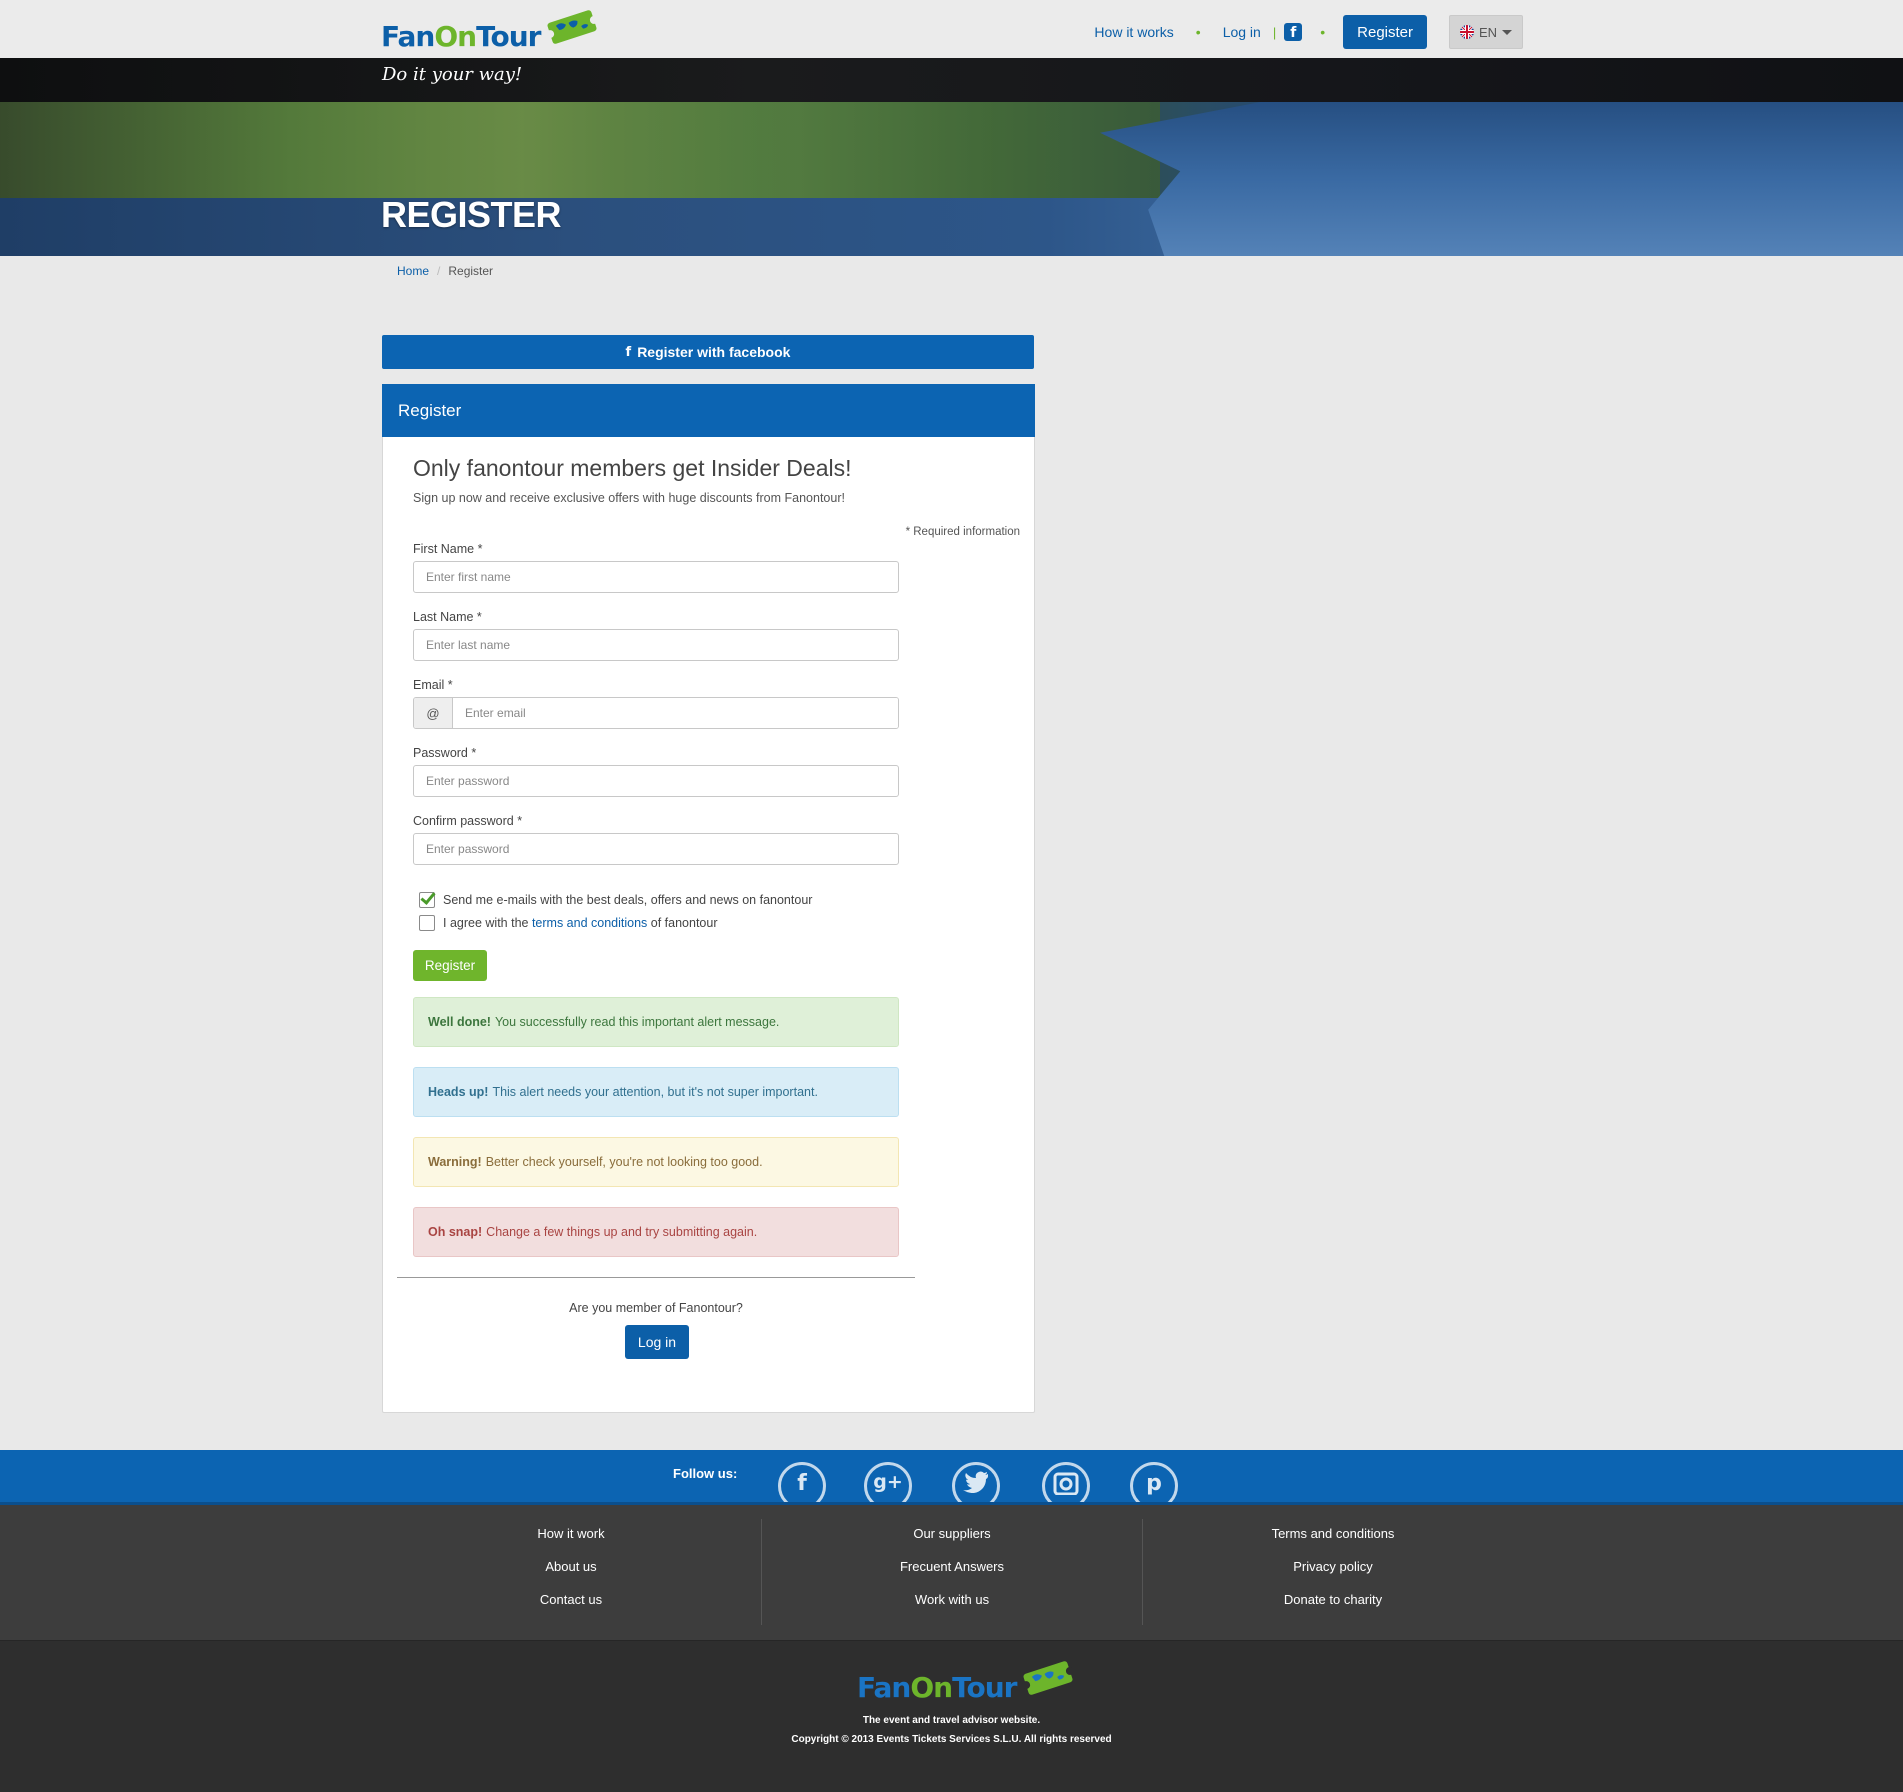  Describe the element at coordinates (951, 1533) in the screenshot. I see `footer-link-our-suppliers: Our suppliers` at that location.